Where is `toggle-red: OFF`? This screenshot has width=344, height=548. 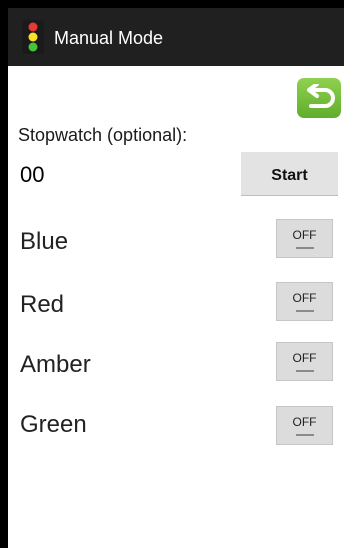
toggle-red: OFF is located at coordinates (304, 301).